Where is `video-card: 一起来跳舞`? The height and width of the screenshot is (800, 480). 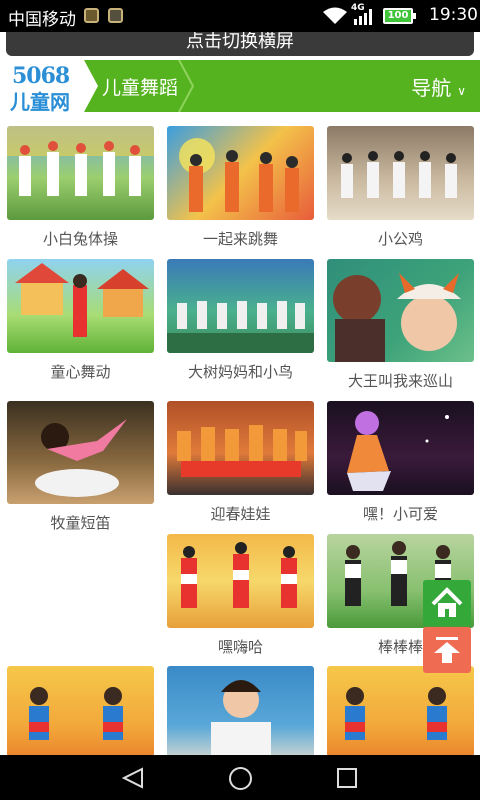
video-card: 一起来跳舞 is located at coordinates (240, 187).